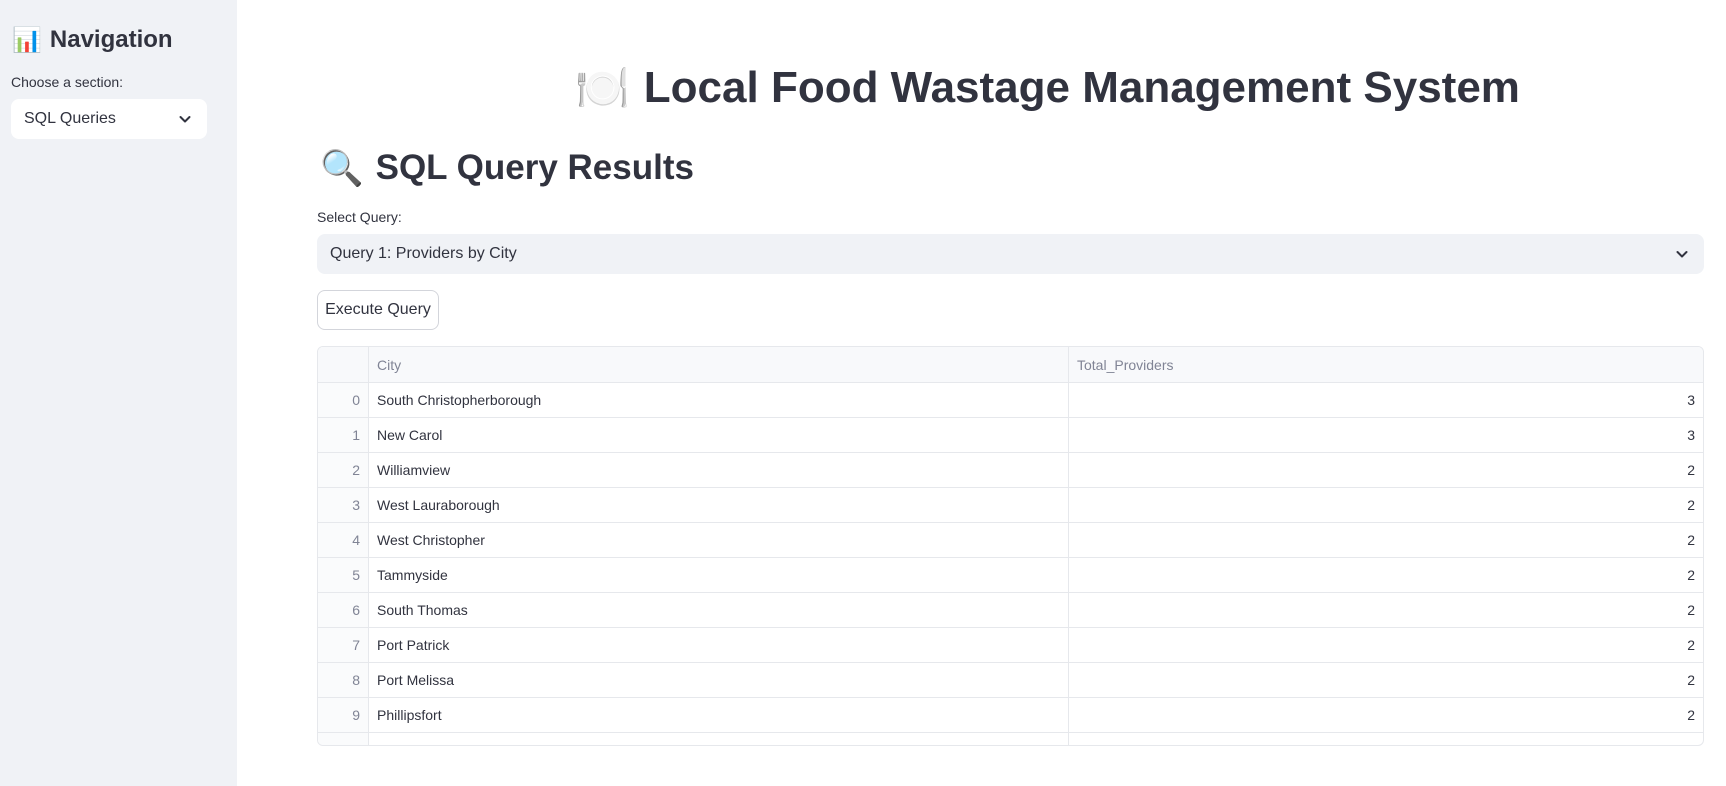  Describe the element at coordinates (719, 505) in the screenshot. I see `city-cell: West Lauraborough` at that location.